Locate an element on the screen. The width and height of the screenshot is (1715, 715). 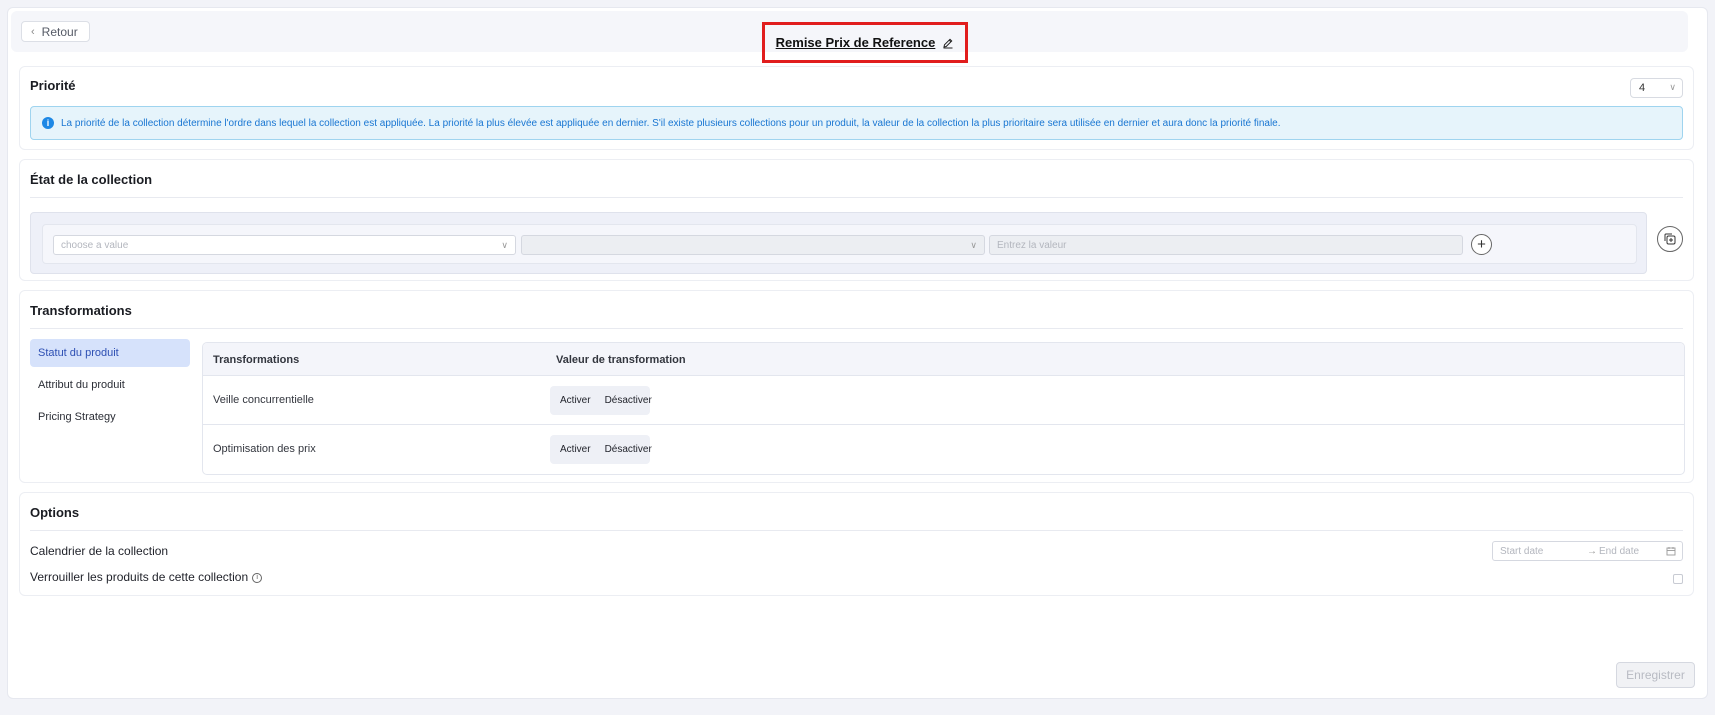
start-date-input: Start date is located at coordinates (1521, 551).